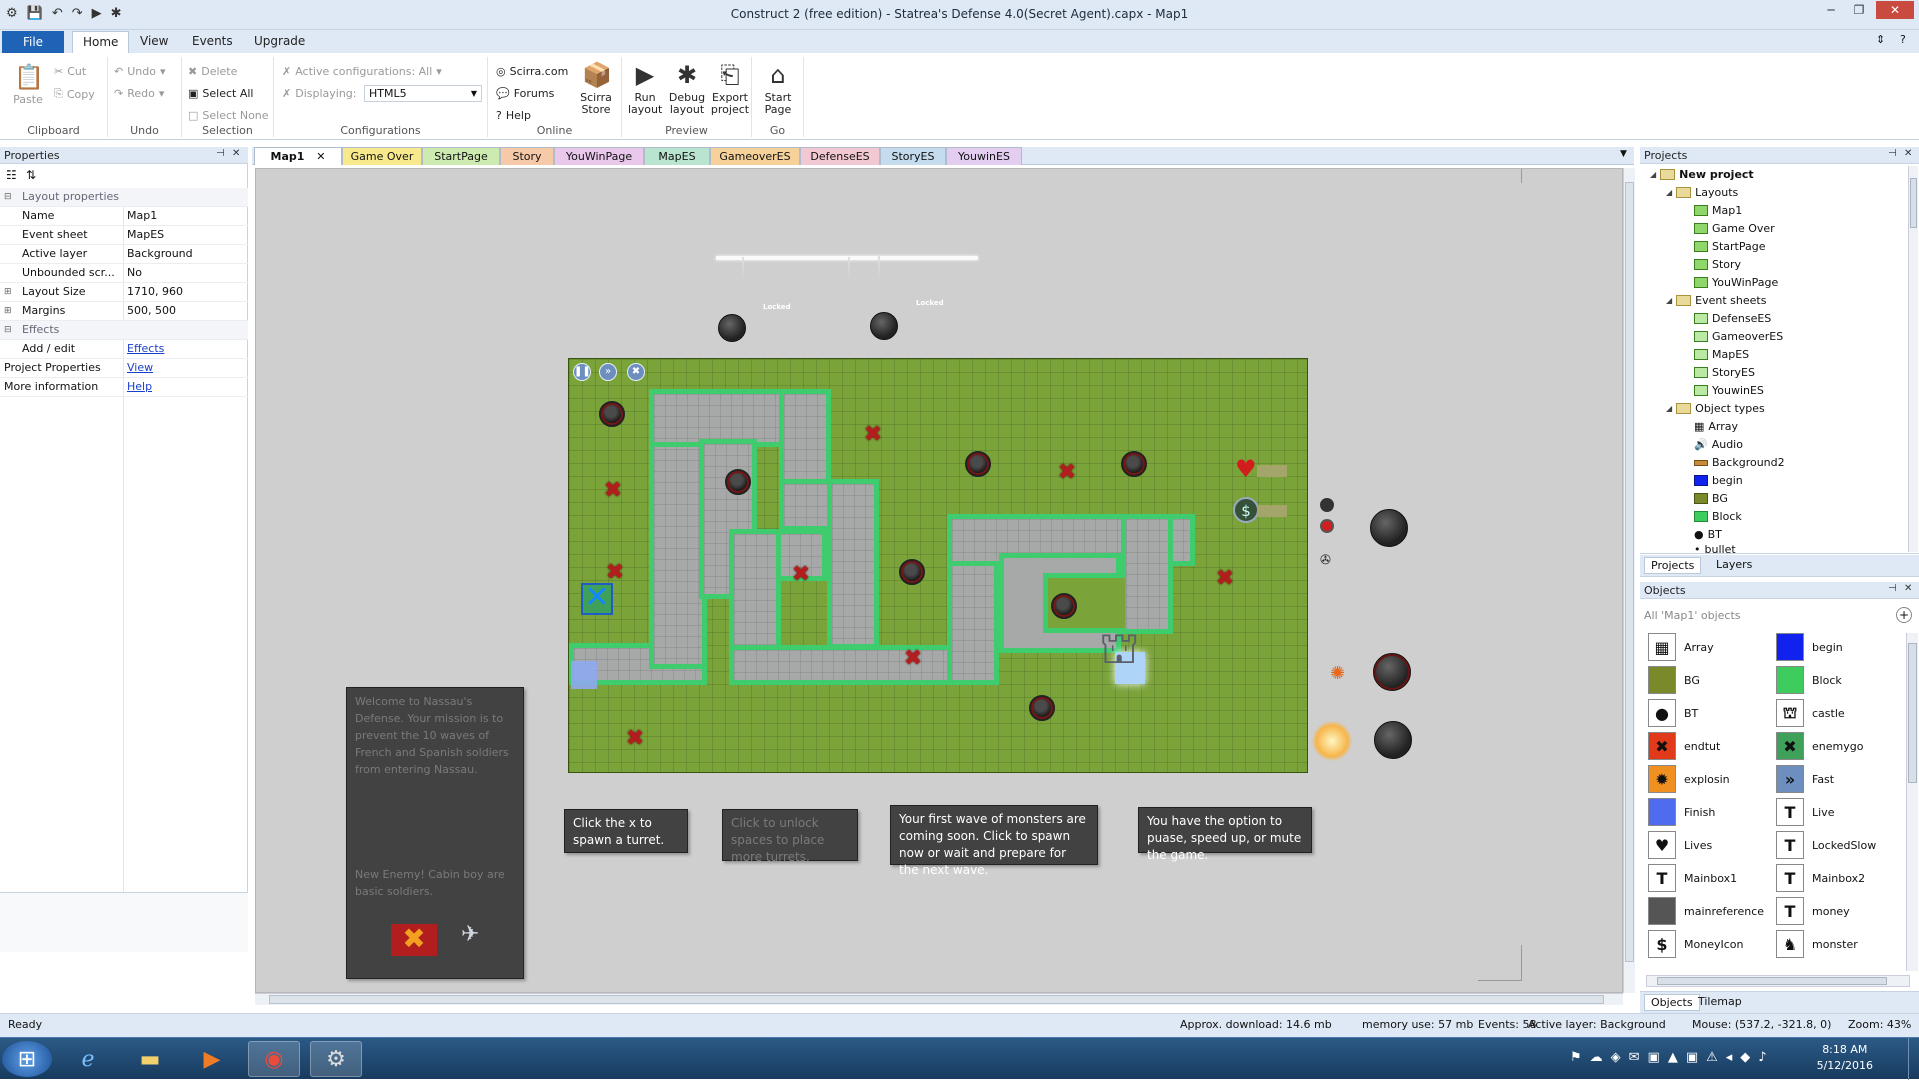 This screenshot has height=1080, width=1919. What do you see at coordinates (525, 93) in the screenshot?
I see `forums-link: 💬 Forums` at bounding box center [525, 93].